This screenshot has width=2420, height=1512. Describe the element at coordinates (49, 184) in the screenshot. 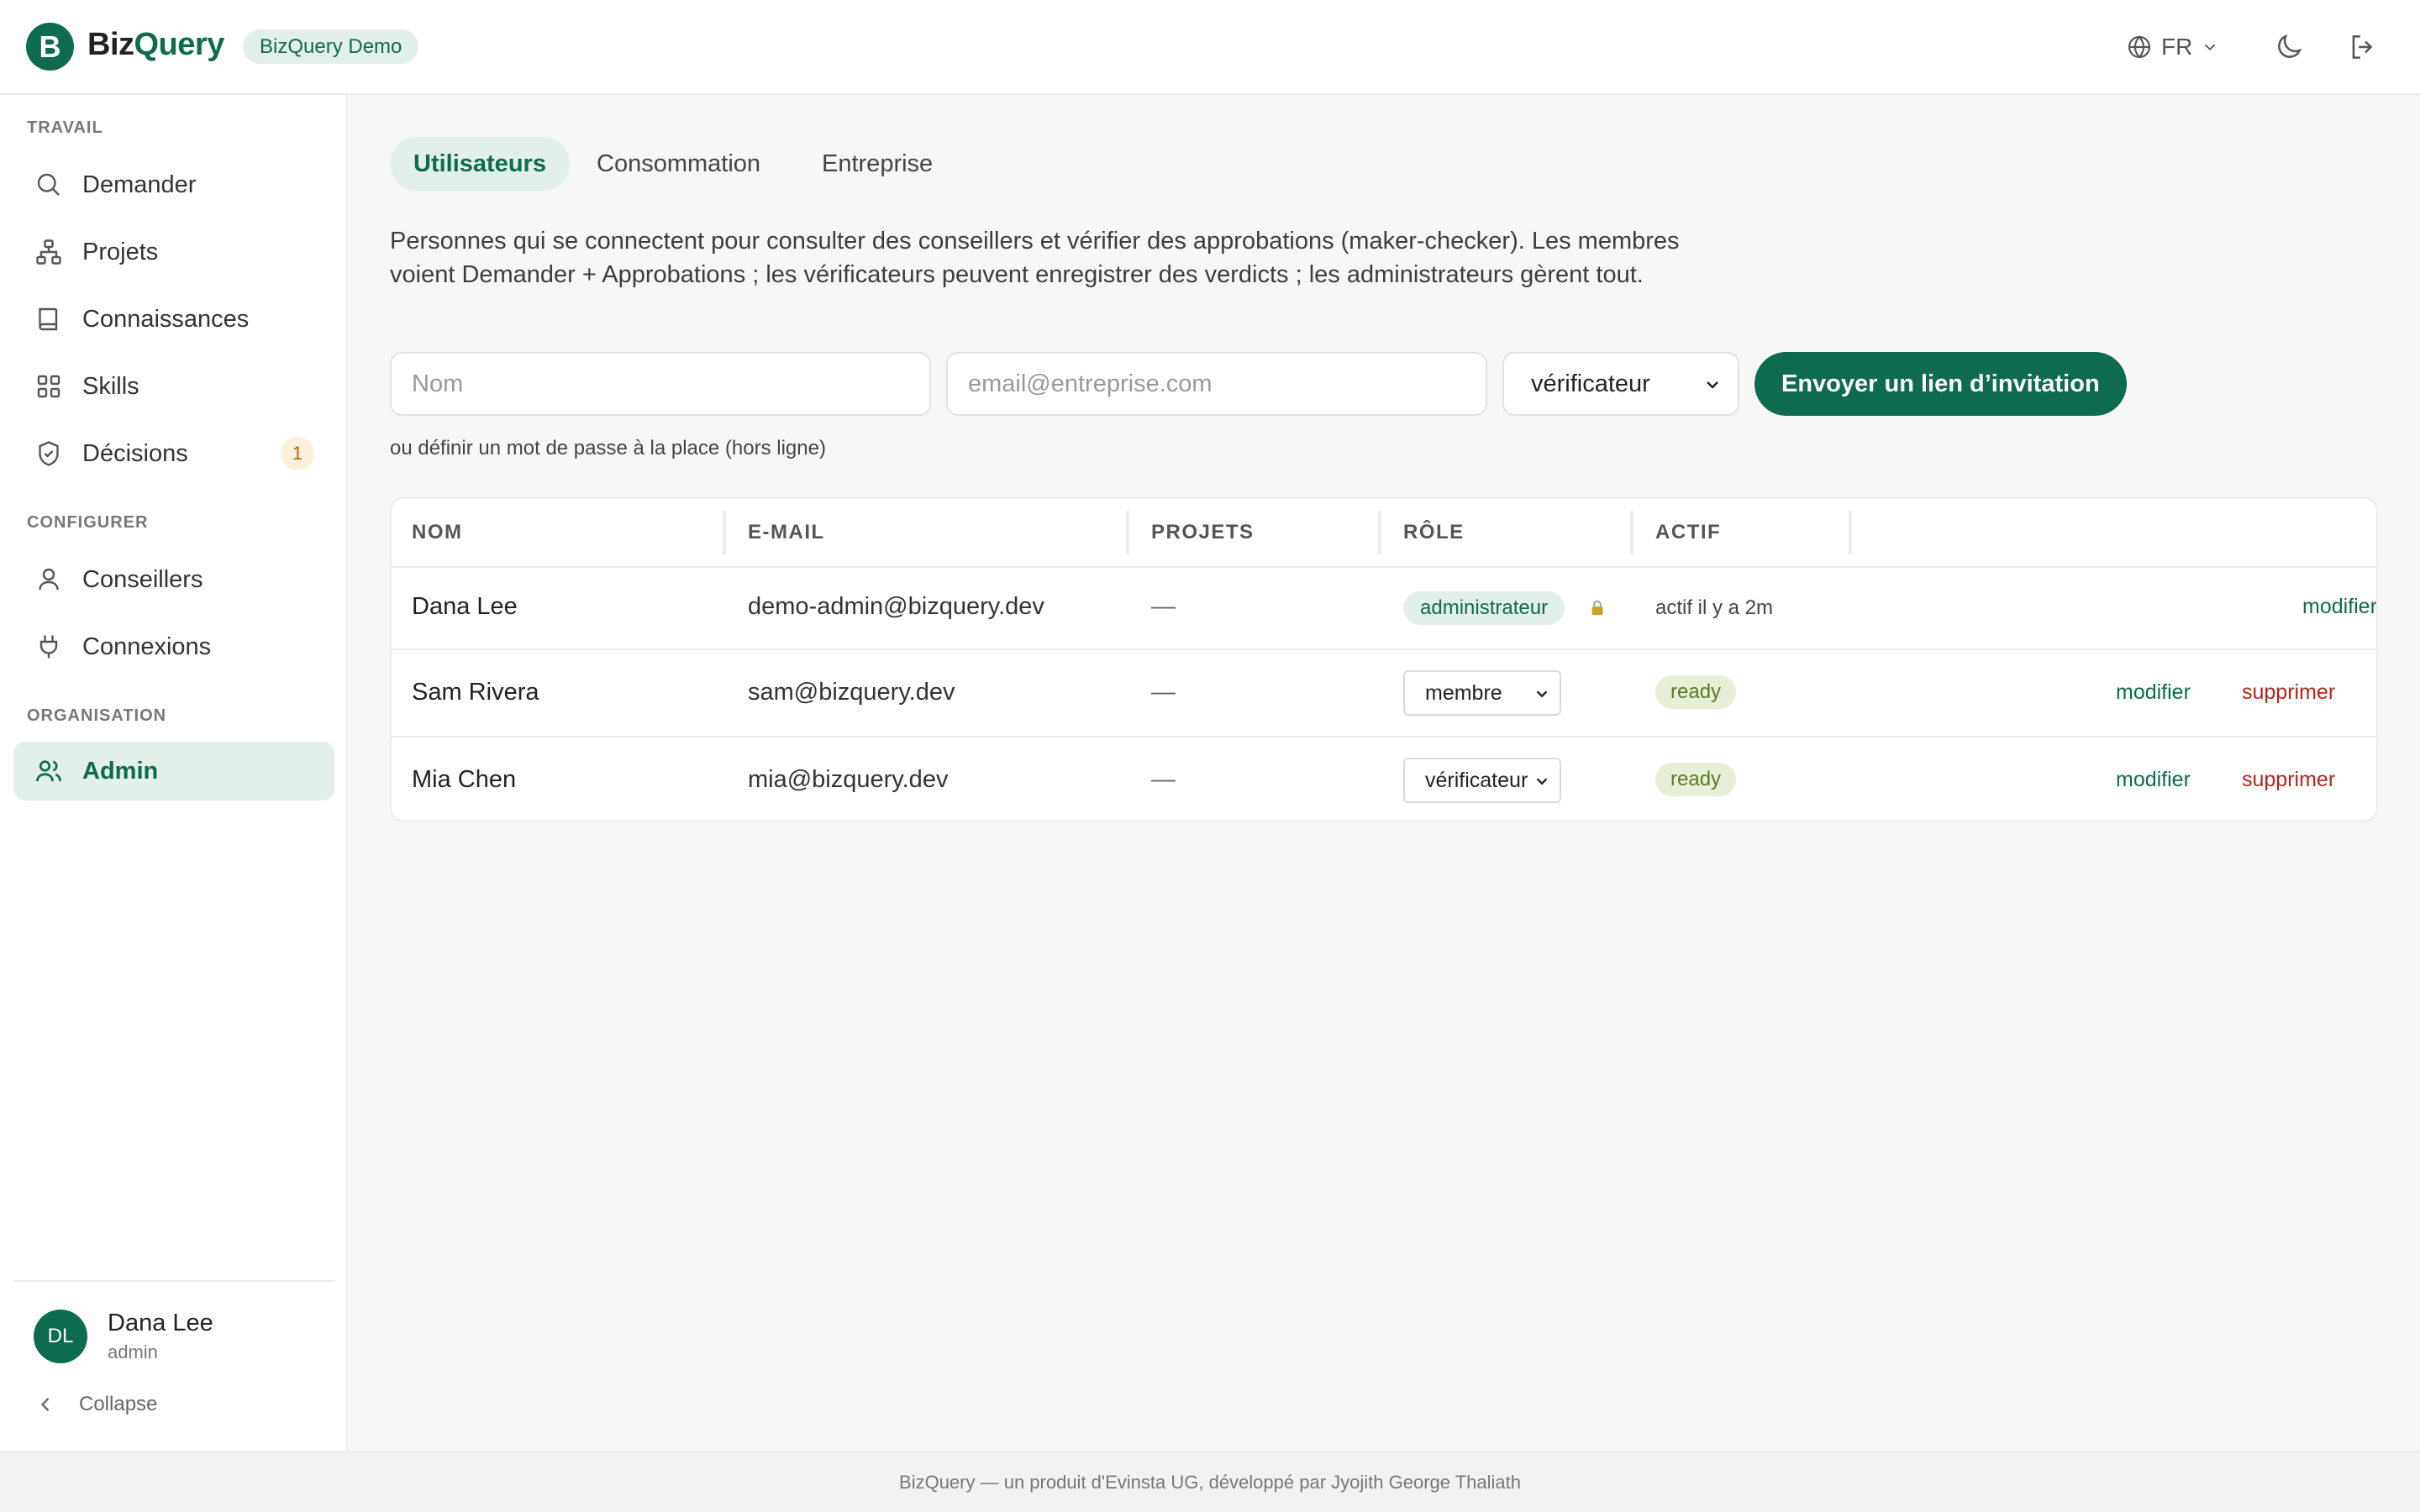

I see `search-icon` at that location.